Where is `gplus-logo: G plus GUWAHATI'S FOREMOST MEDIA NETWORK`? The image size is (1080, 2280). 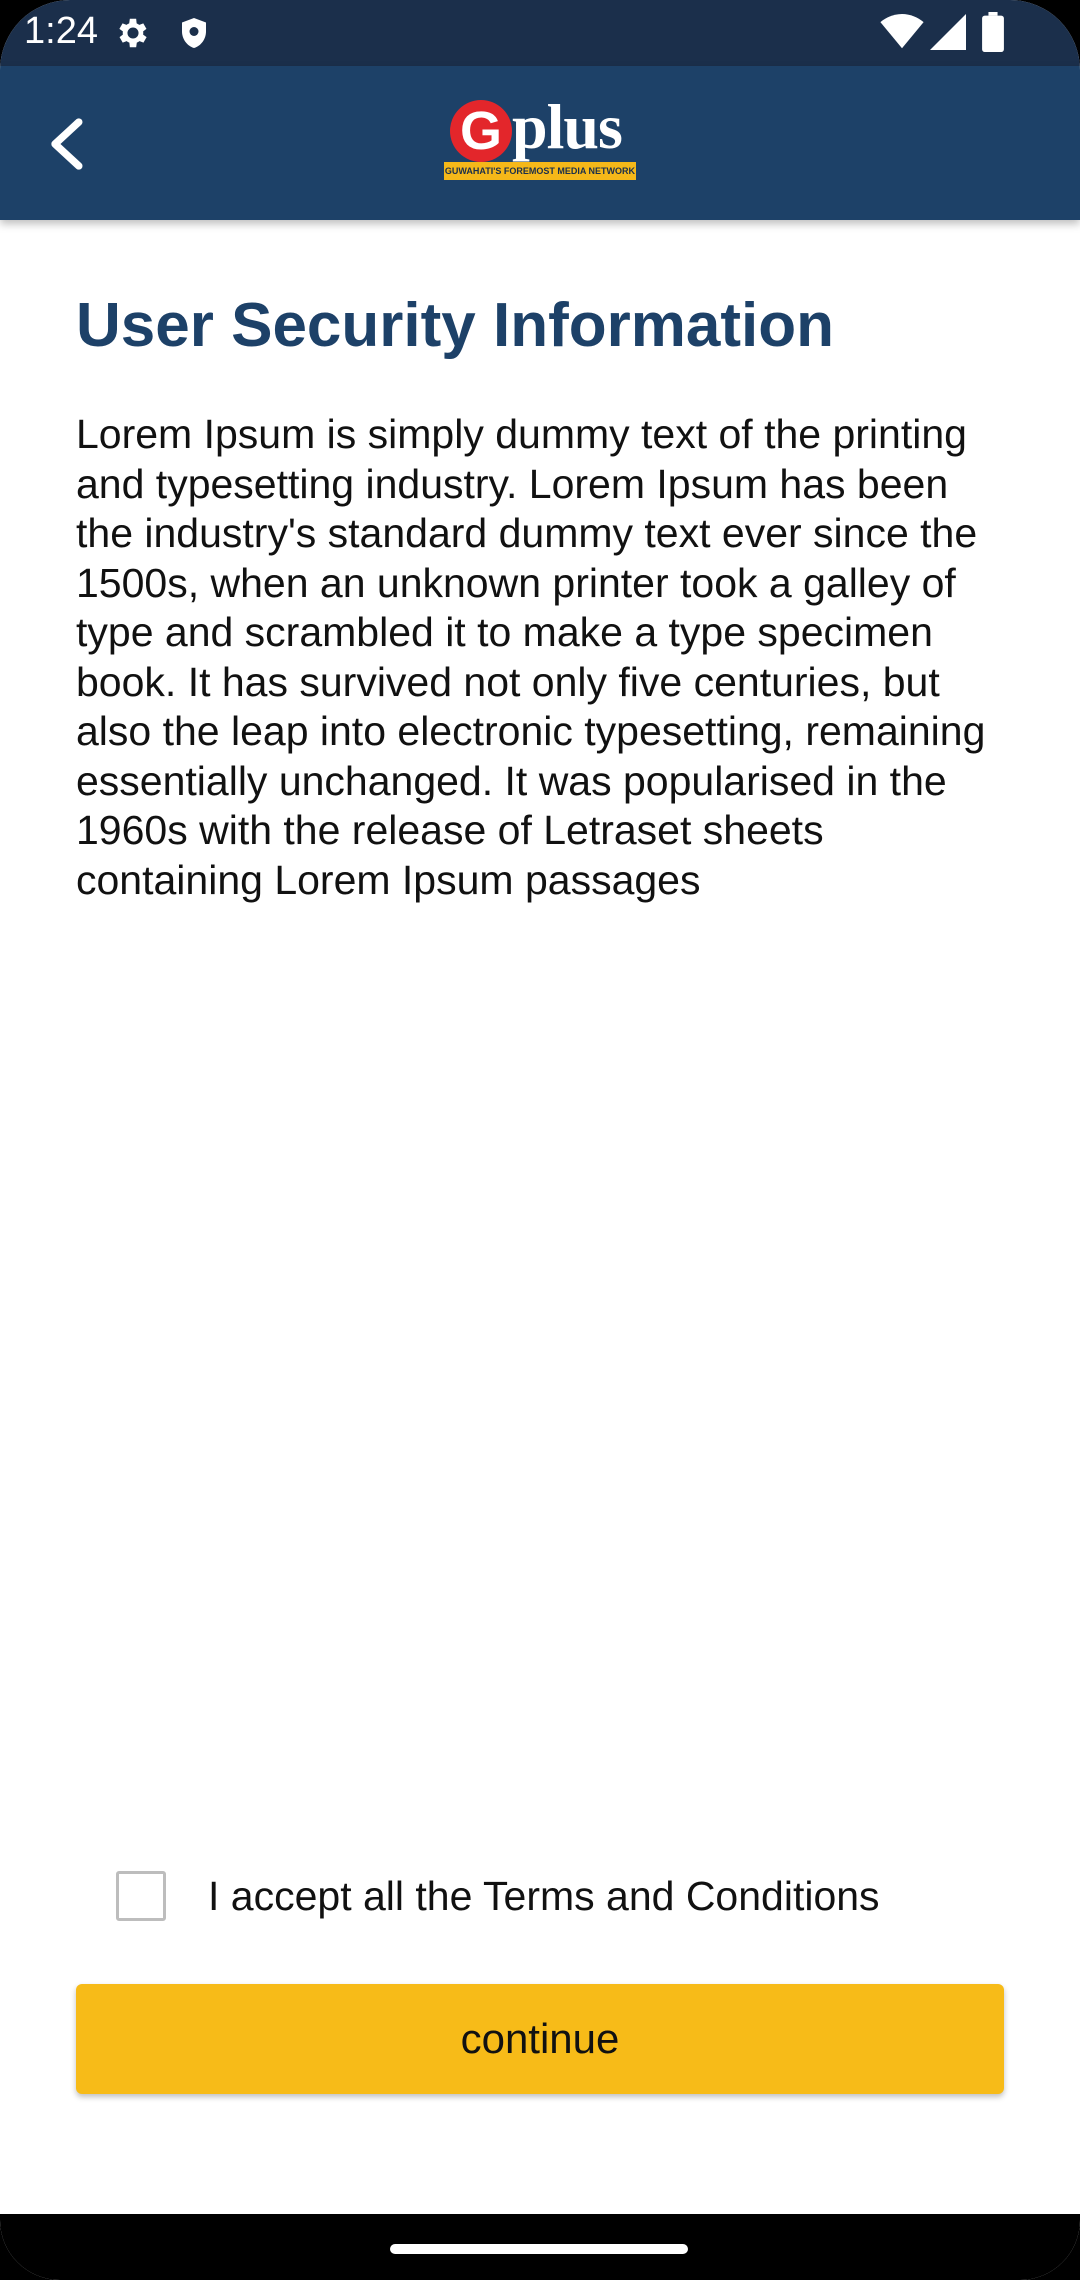
gplus-logo: G plus GUWAHATI'S FOREMOST MEDIA NETWORK is located at coordinates (540, 138).